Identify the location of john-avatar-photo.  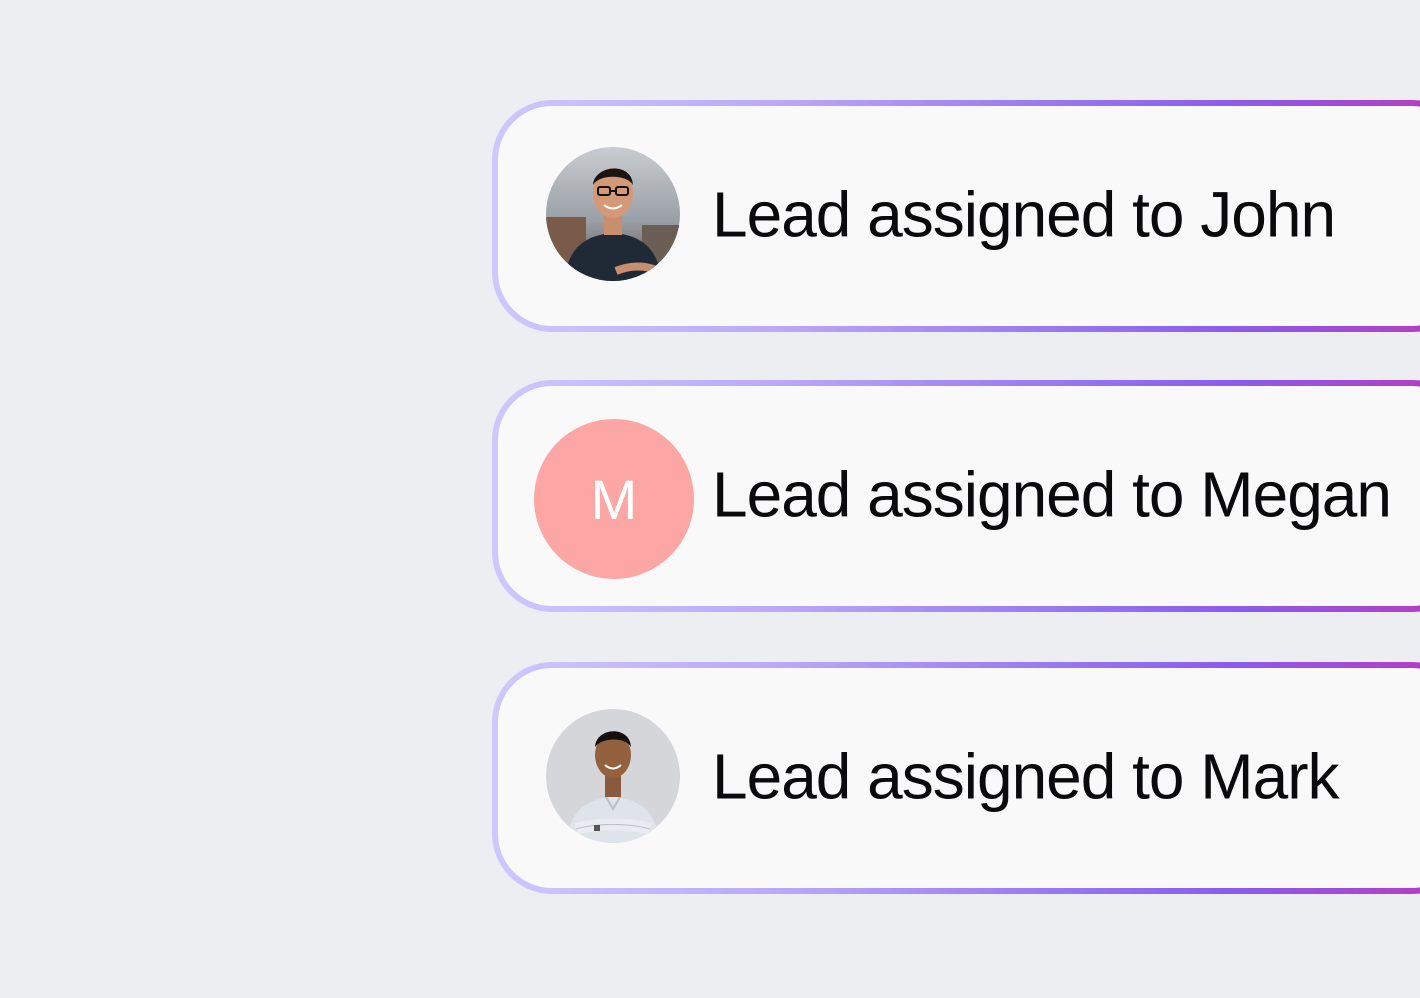
(613, 214).